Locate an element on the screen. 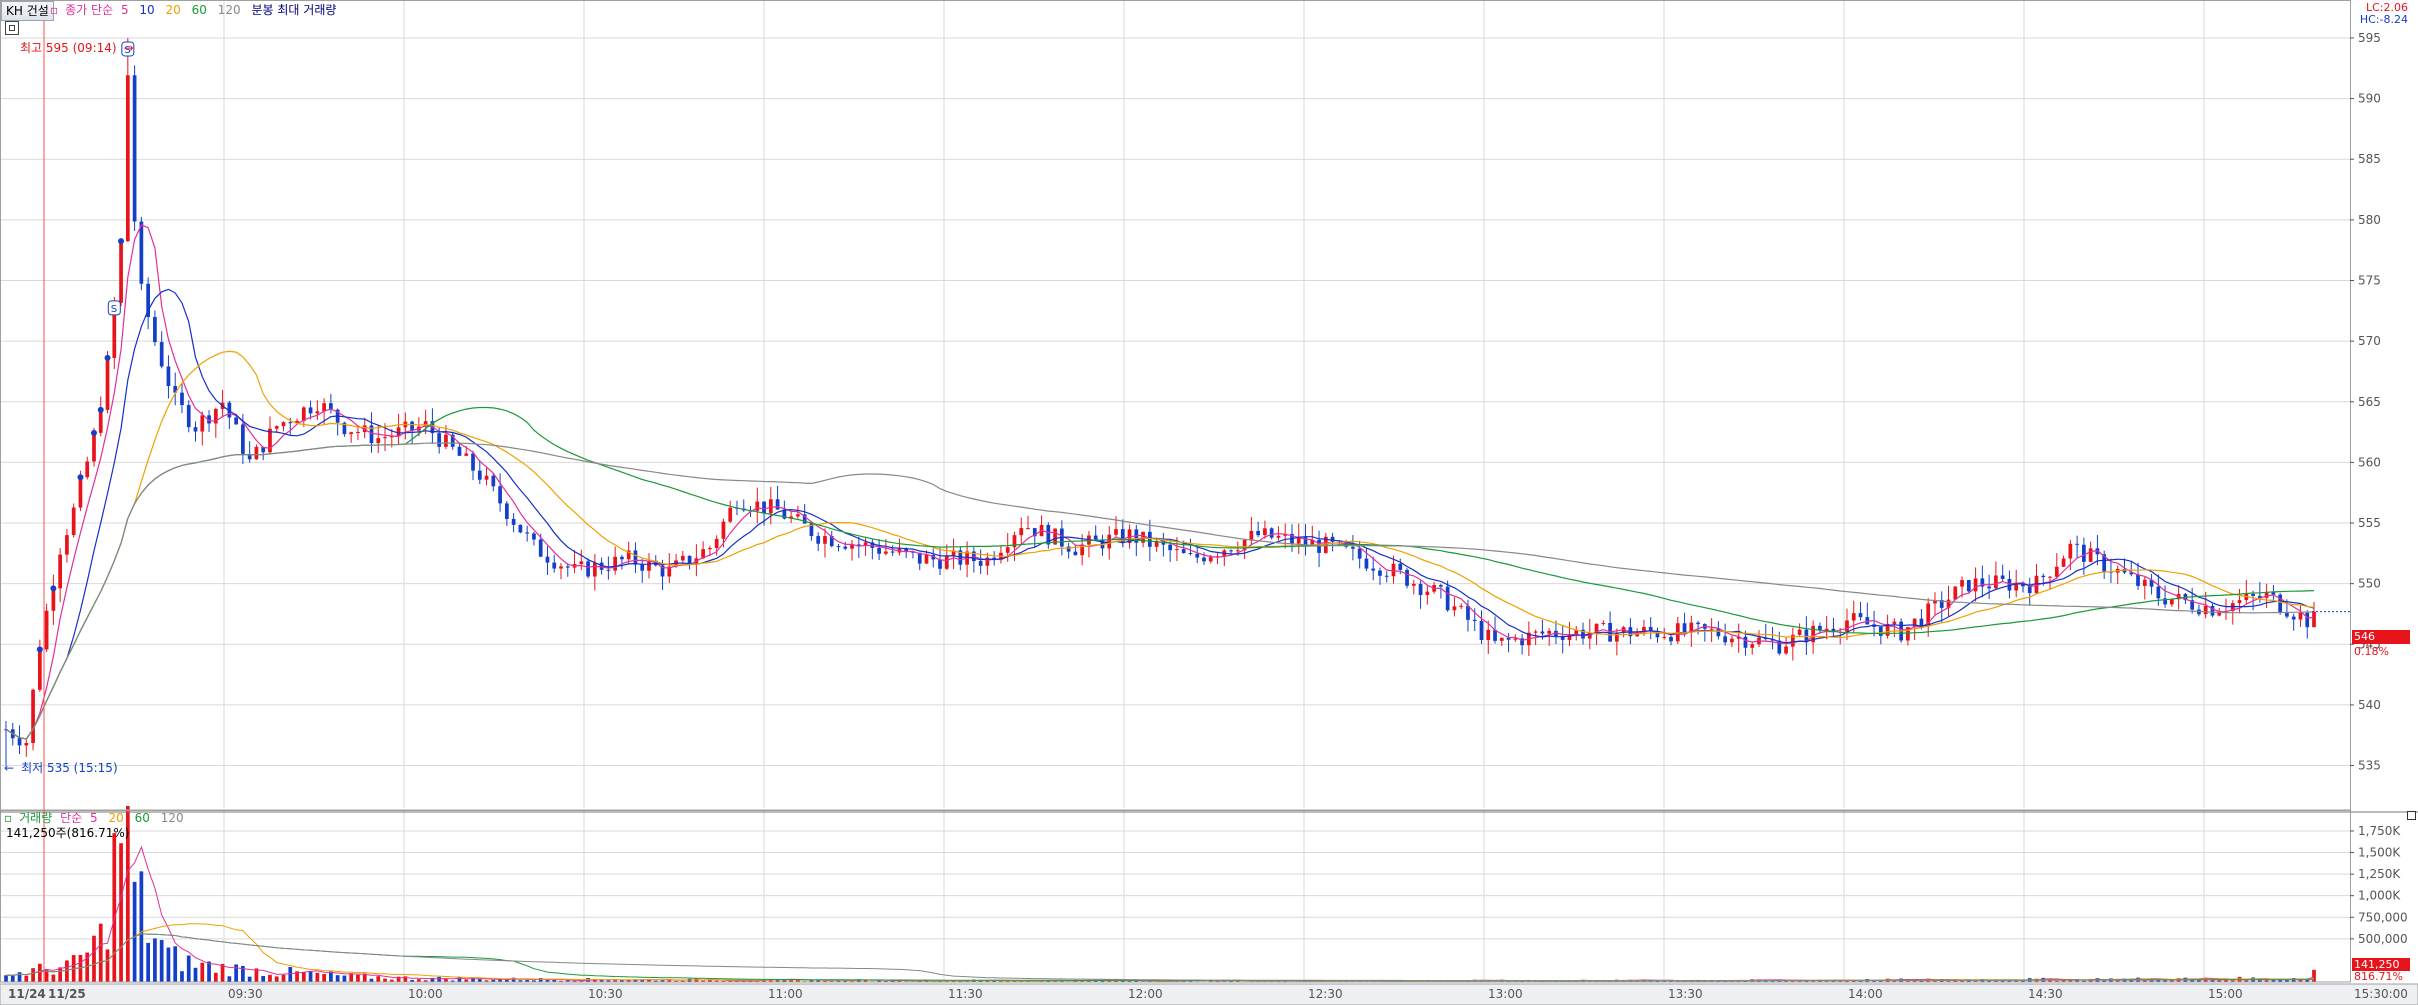  arrow-right-icon: → is located at coordinates (128, 48).